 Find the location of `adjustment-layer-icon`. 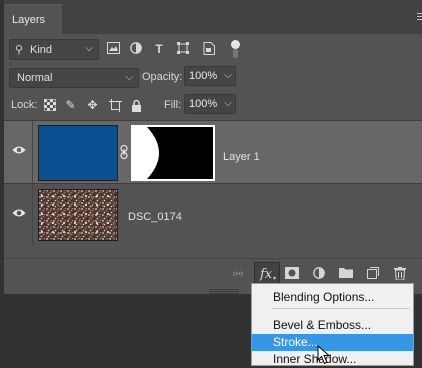

adjustment-layer-icon is located at coordinates (319, 274).